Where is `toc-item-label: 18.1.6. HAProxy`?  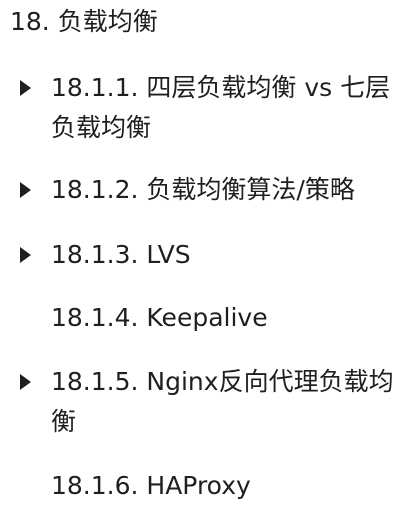
toc-item-label: 18.1.6. HAProxy is located at coordinates (223, 486).